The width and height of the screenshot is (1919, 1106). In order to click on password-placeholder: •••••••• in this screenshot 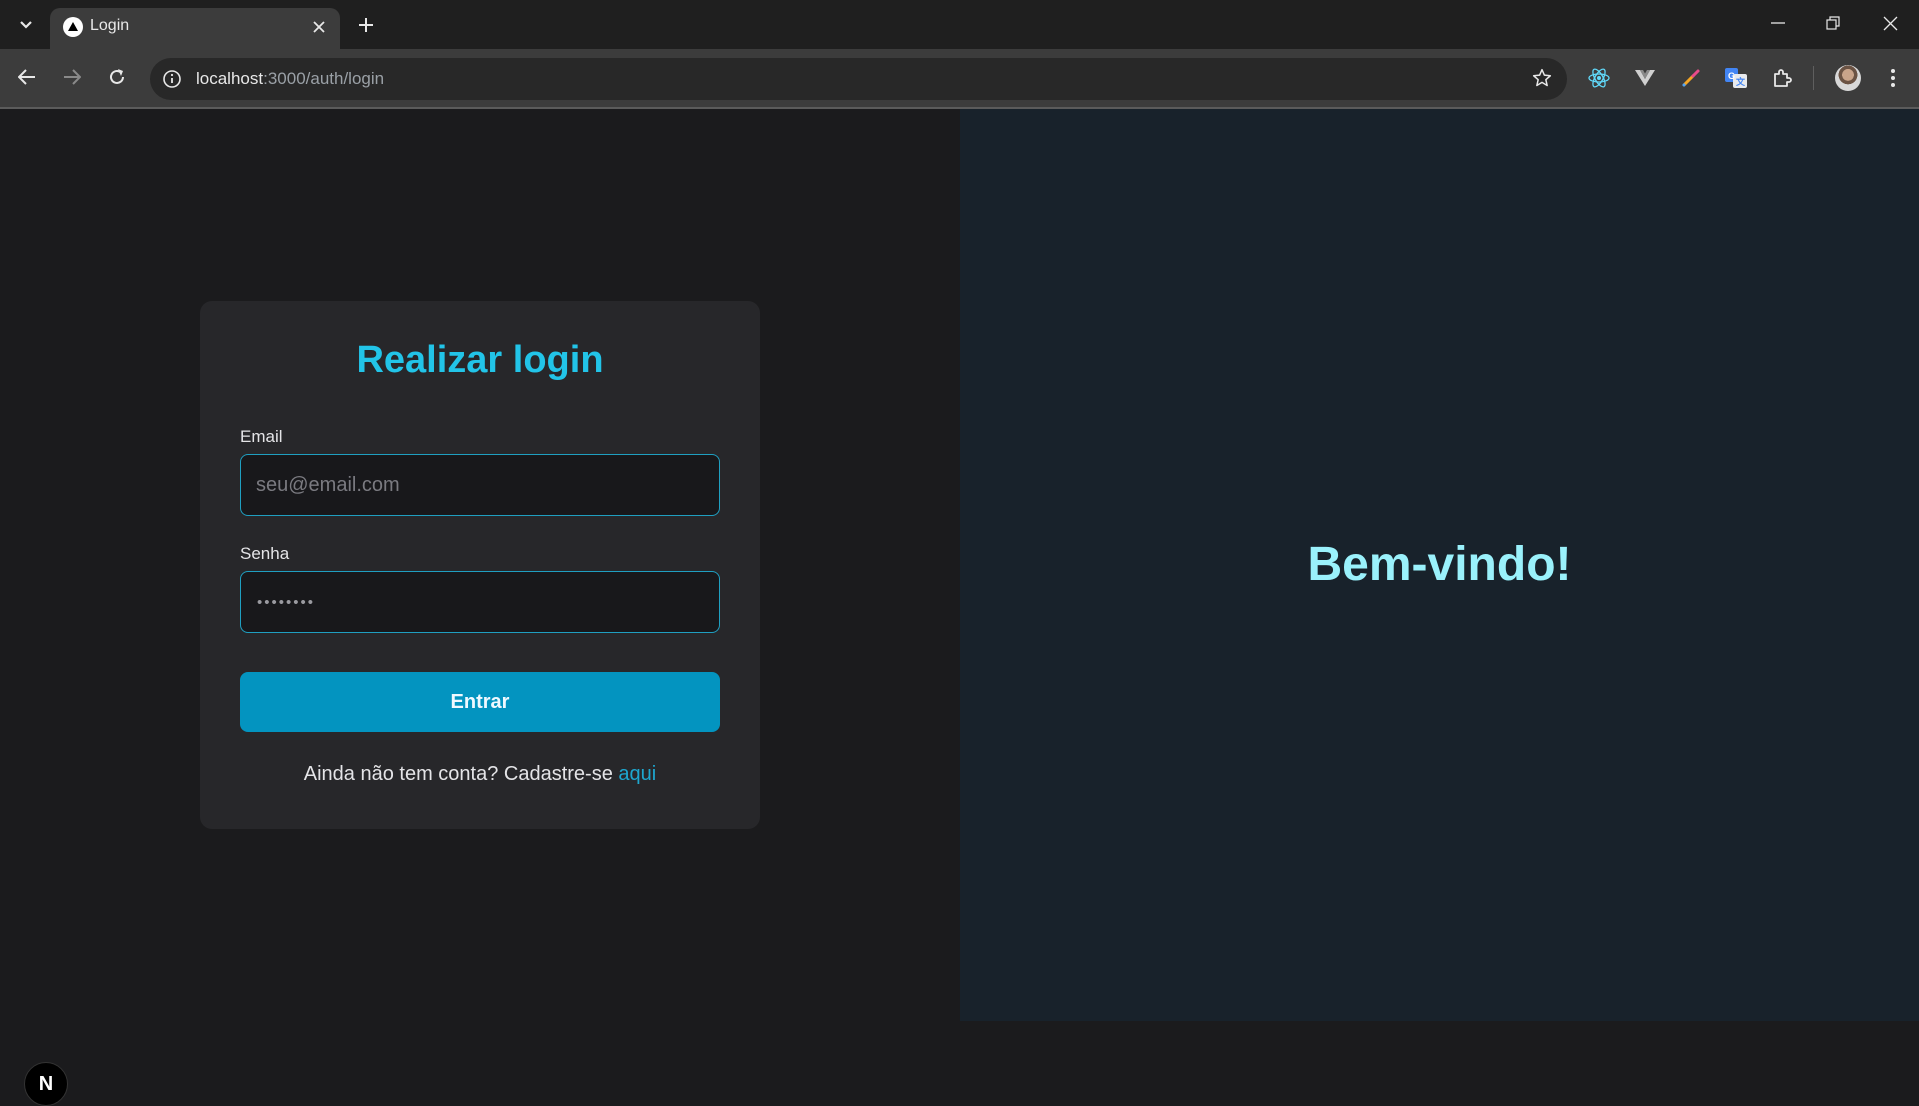, I will do `click(286, 602)`.